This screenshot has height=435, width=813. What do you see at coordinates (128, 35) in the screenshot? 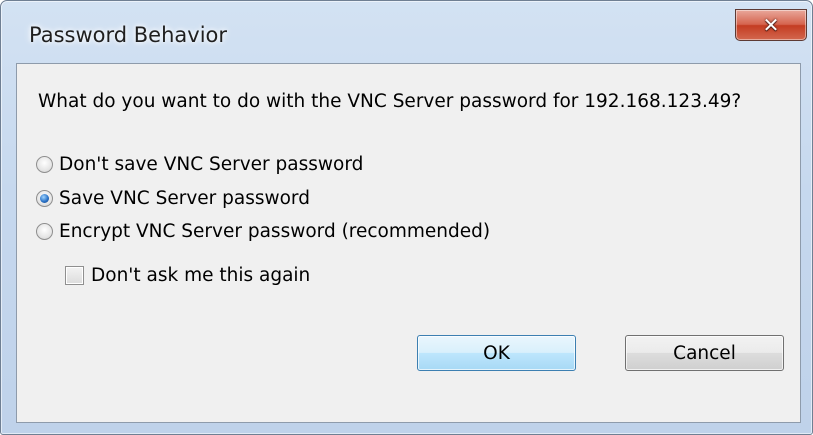
I see `window-title: Password Behavior` at bounding box center [128, 35].